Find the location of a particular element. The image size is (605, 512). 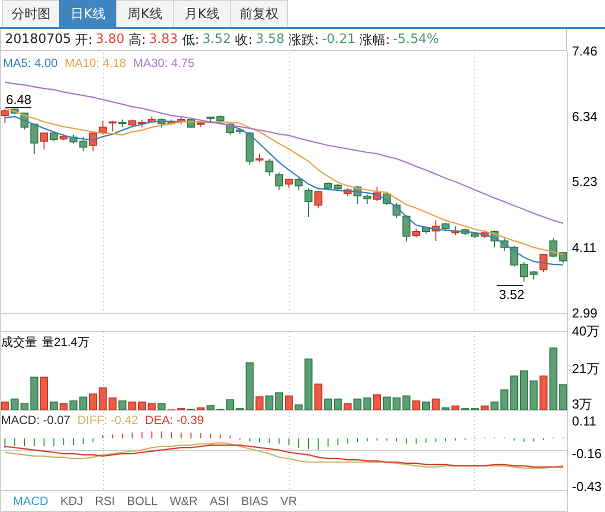

axis-label: 7.46 is located at coordinates (585, 51).